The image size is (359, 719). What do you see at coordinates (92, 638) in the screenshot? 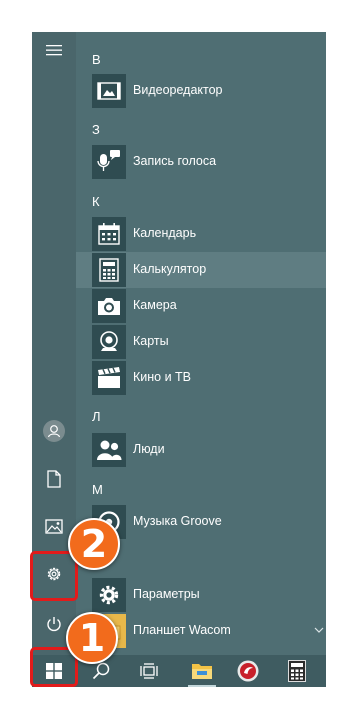
I see `step-marker-1: 1` at bounding box center [92, 638].